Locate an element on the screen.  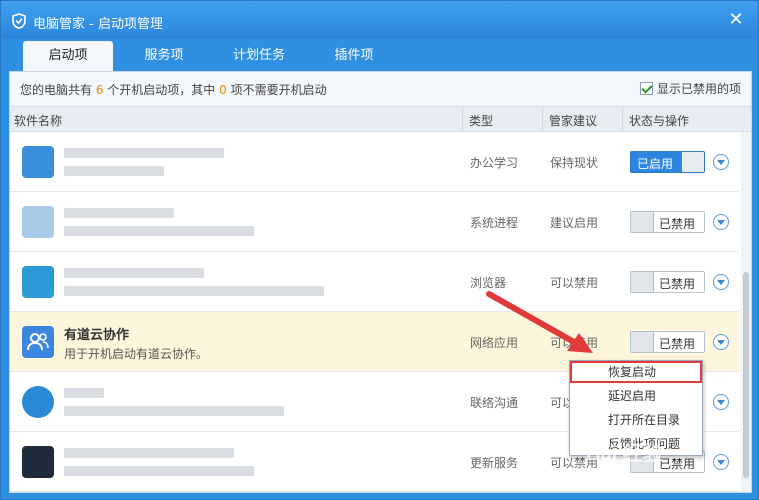
summary-text: 您的电脑共有 6 个开机启动项，其中 0 项不需要开机启动 is located at coordinates (173, 89).